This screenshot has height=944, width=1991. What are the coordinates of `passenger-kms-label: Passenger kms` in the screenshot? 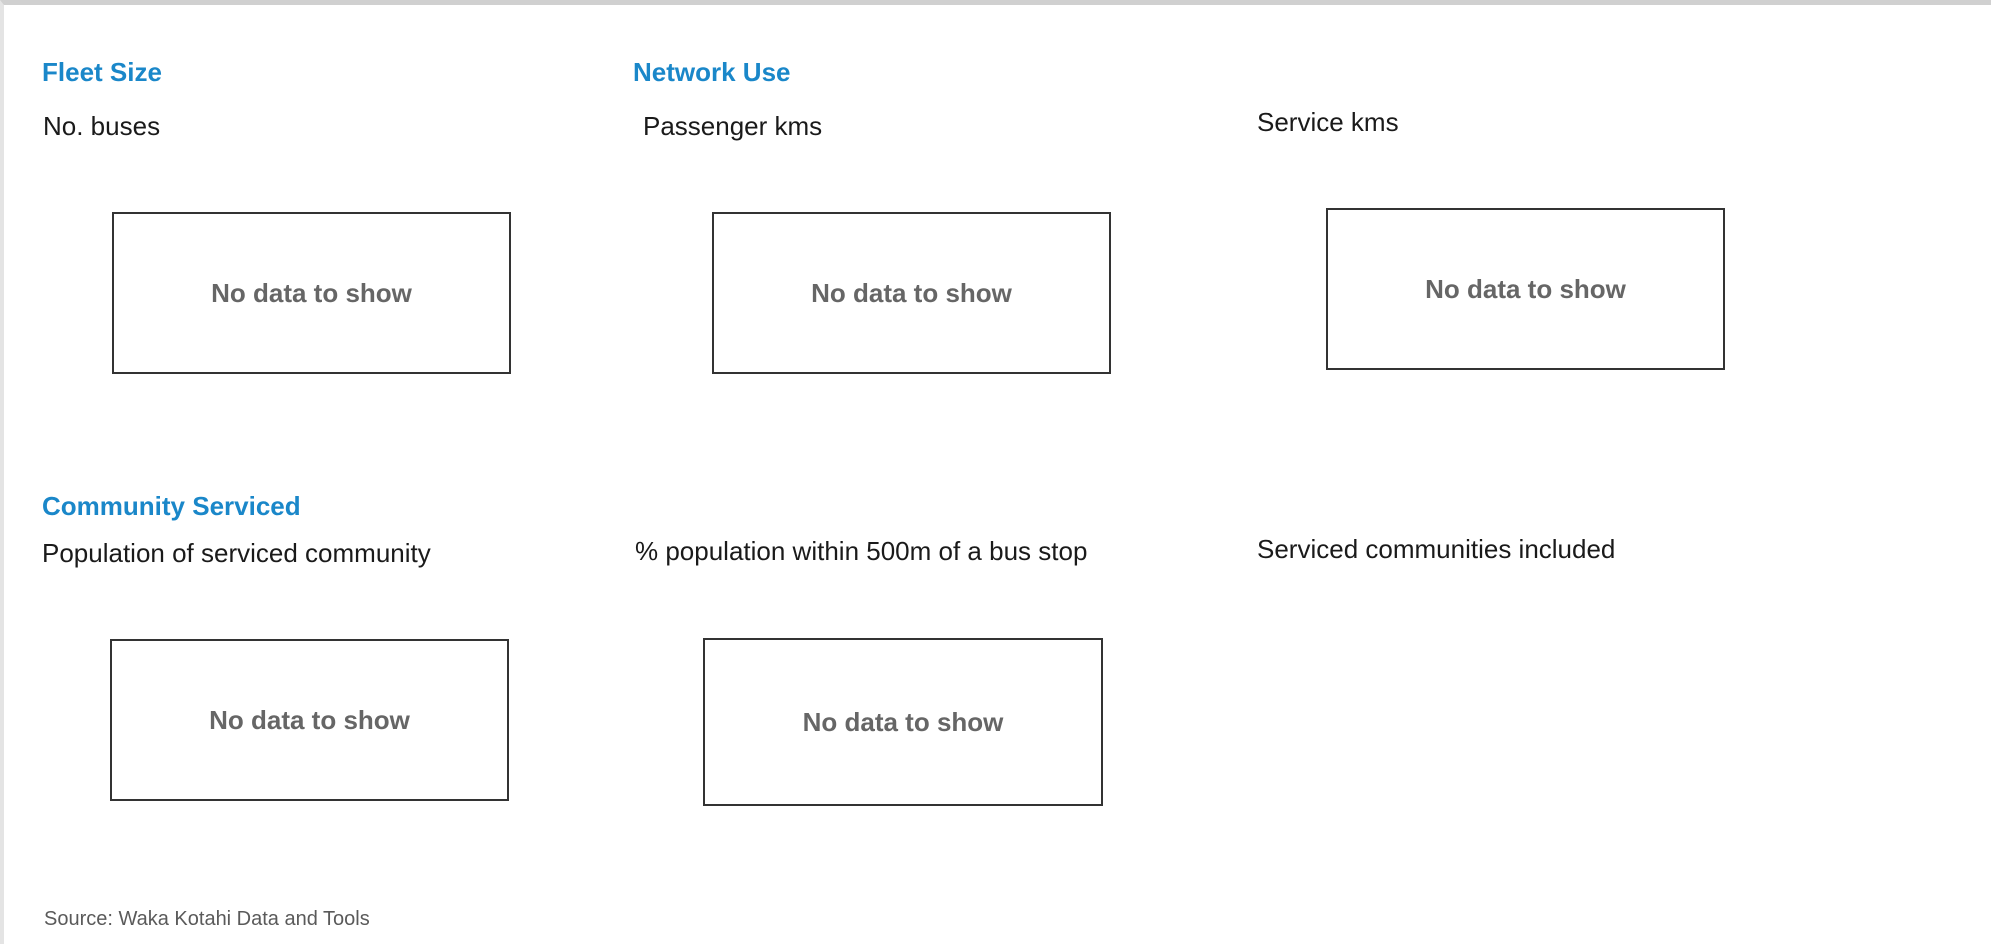 It's located at (733, 126).